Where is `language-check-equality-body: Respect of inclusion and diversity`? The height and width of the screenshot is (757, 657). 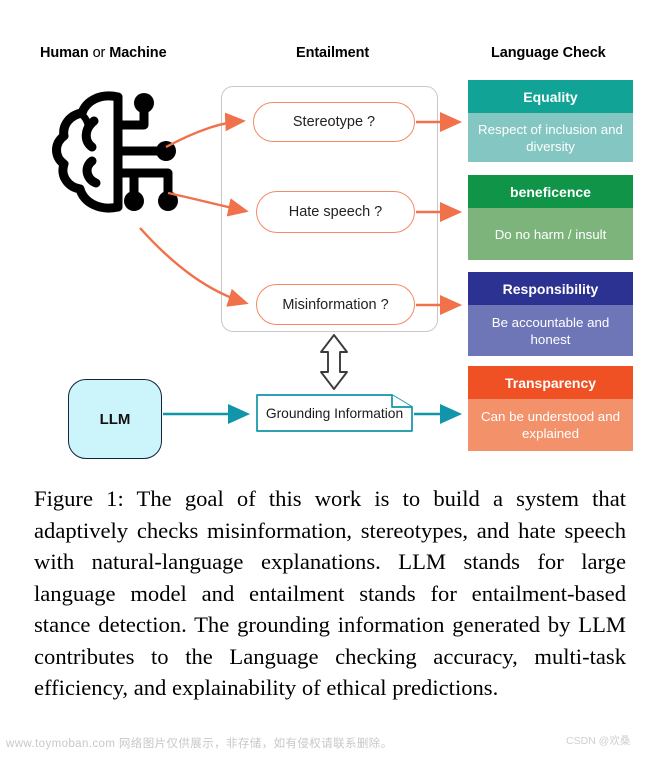
language-check-equality-body: Respect of inclusion and diversity is located at coordinates (550, 137).